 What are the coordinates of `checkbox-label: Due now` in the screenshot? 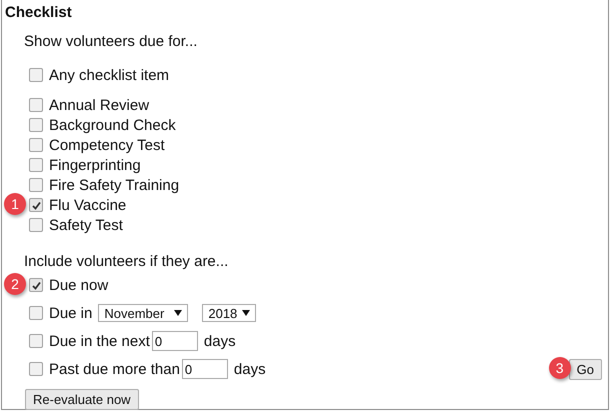 It's located at (78, 285).